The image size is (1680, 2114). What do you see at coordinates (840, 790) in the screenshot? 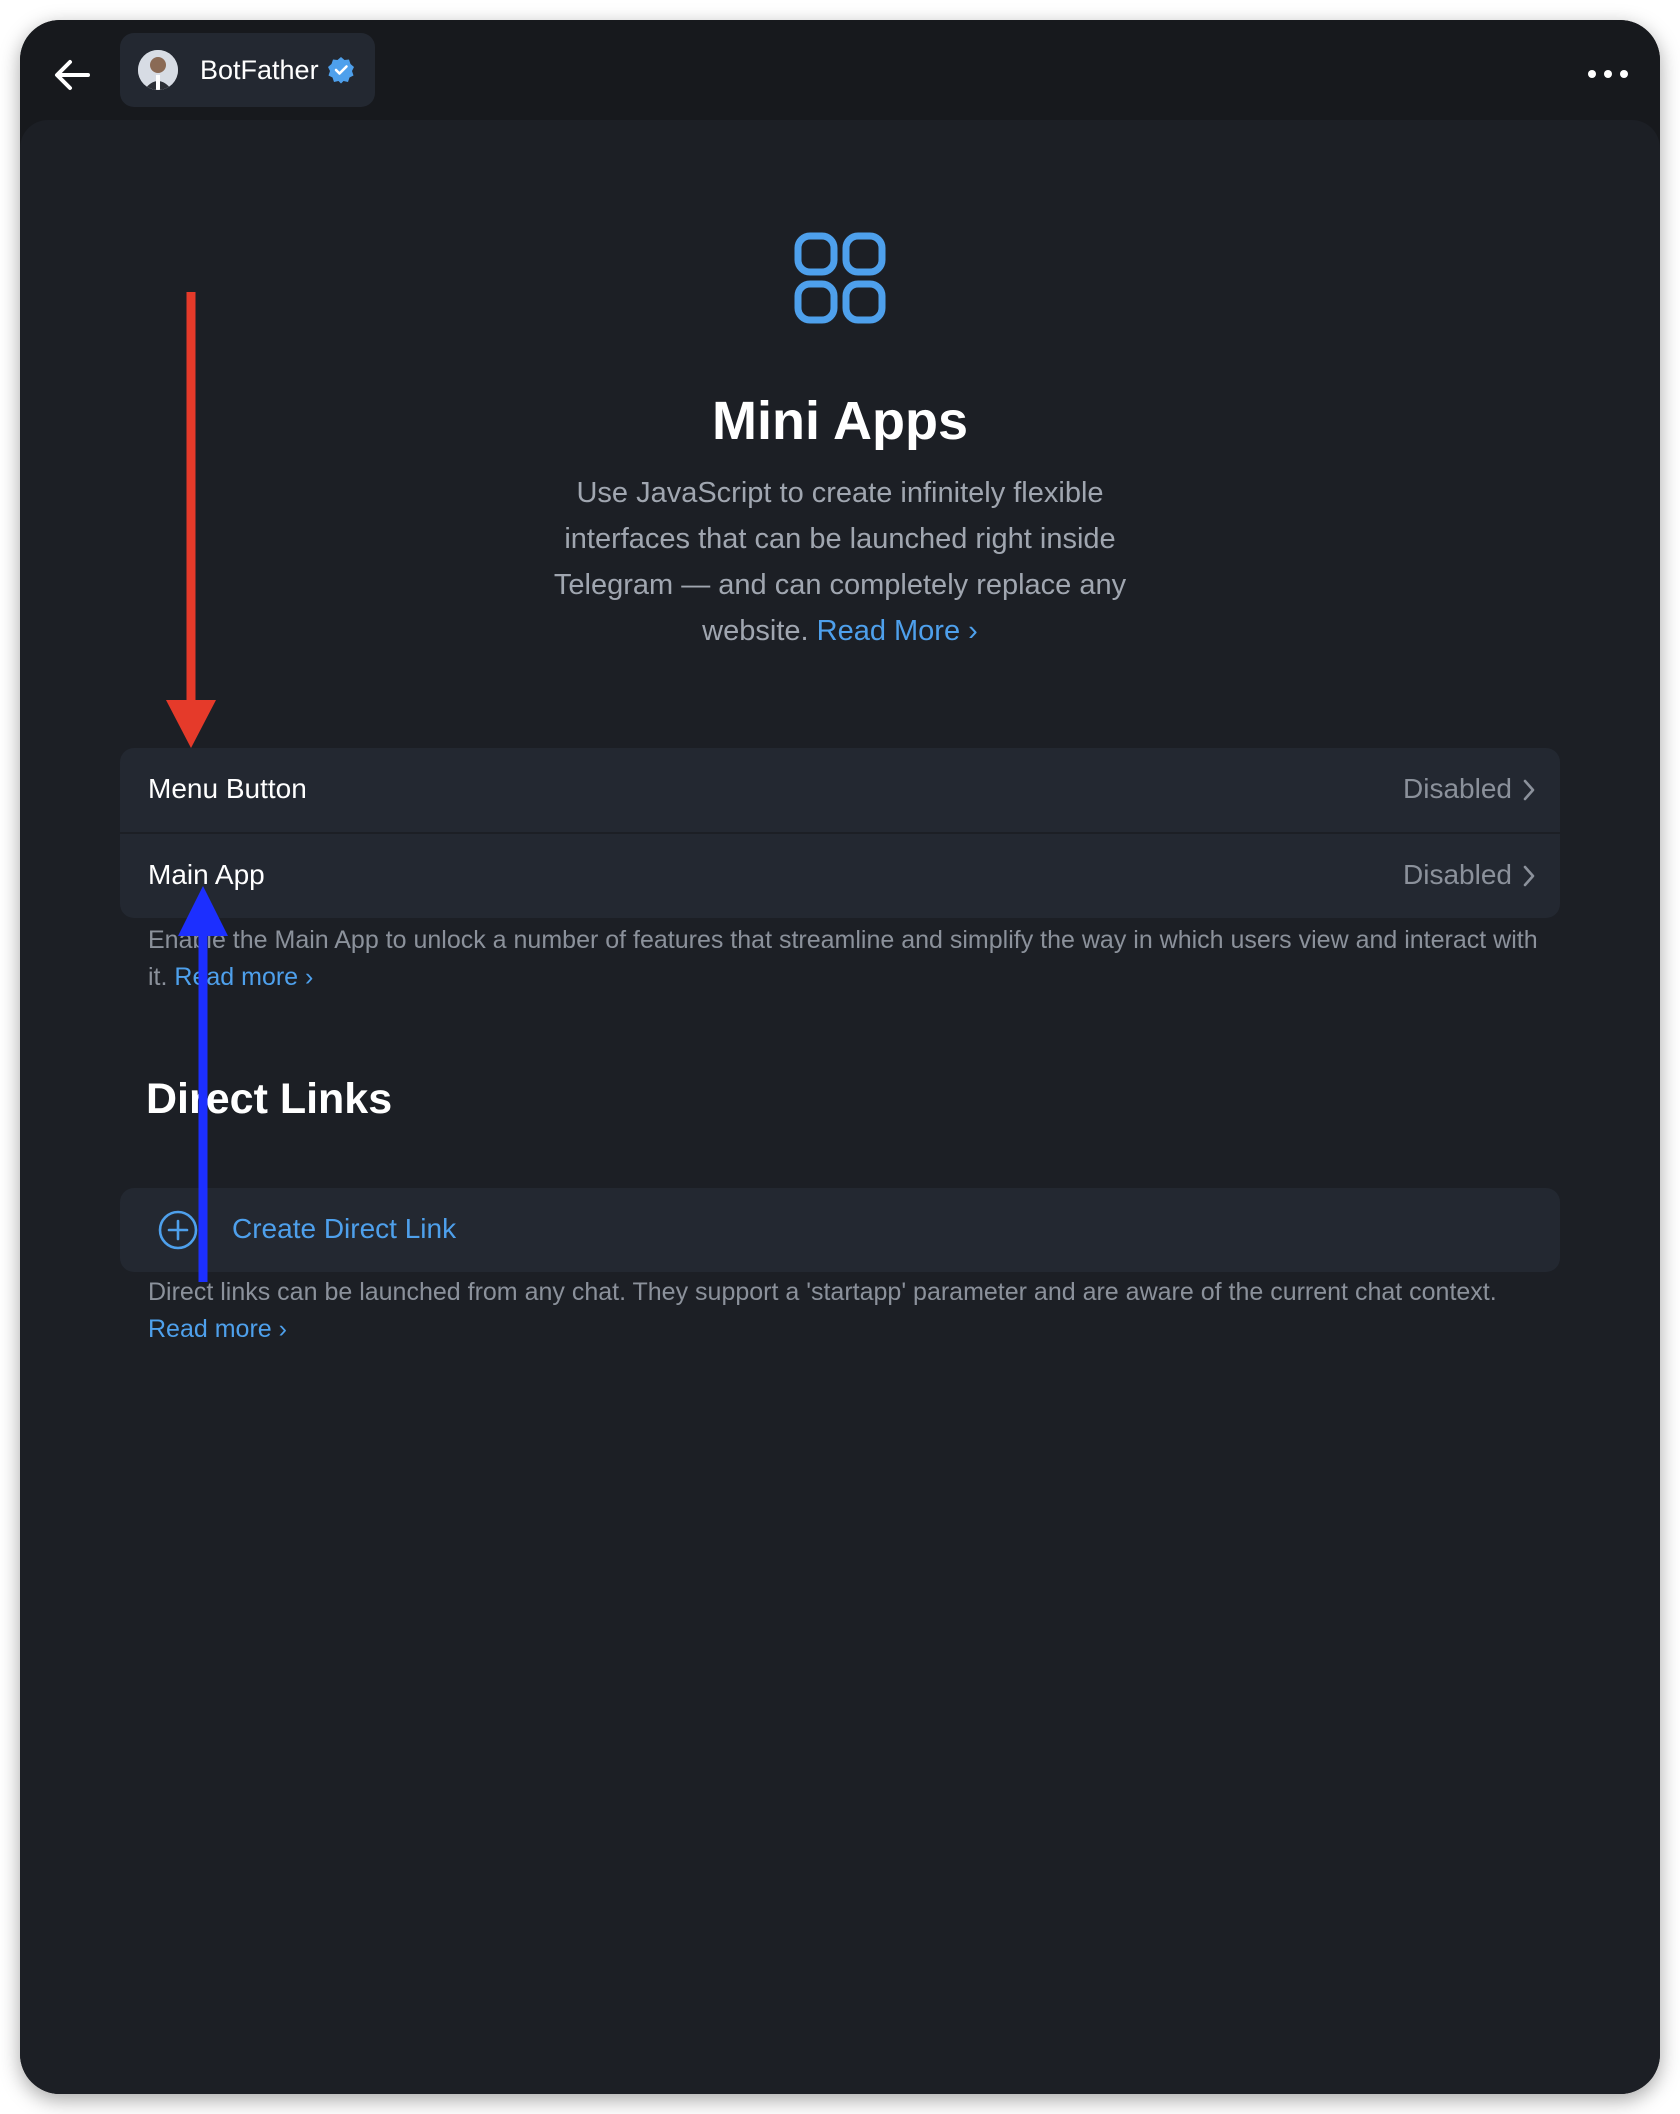
I see `menu-button-row: Menu Button Disabled` at bounding box center [840, 790].